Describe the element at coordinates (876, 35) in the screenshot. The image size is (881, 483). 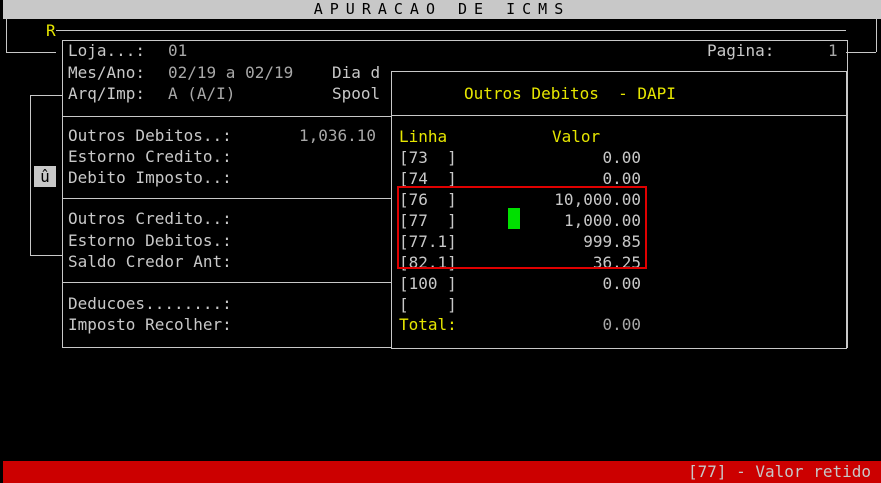
I see `frame-right` at that location.